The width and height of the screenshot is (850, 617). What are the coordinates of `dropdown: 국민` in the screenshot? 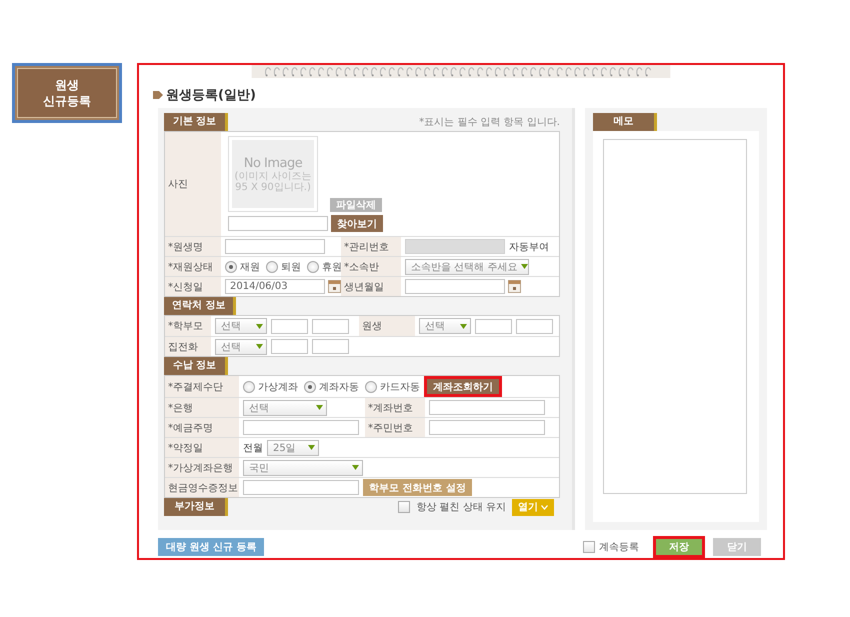 It's located at (303, 468).